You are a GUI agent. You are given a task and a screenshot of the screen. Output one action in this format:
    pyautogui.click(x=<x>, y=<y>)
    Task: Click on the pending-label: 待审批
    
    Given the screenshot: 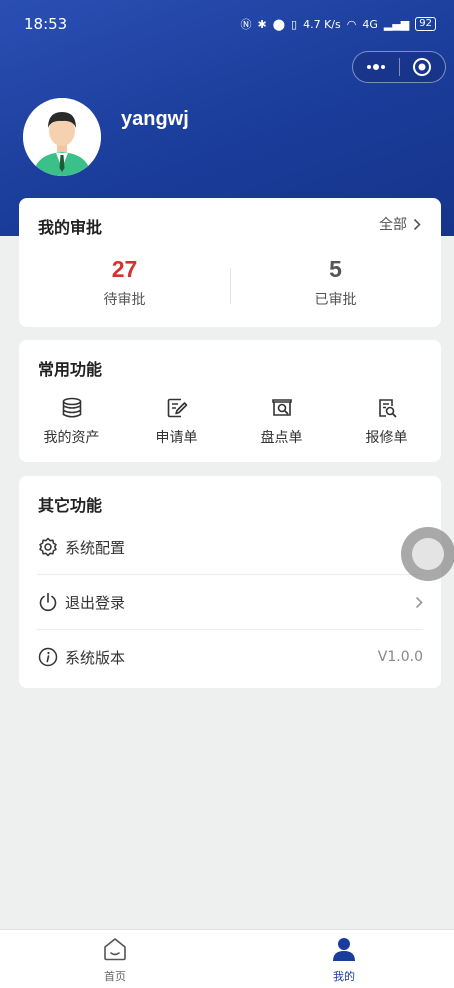 What is the action you would take?
    pyautogui.click(x=124, y=300)
    